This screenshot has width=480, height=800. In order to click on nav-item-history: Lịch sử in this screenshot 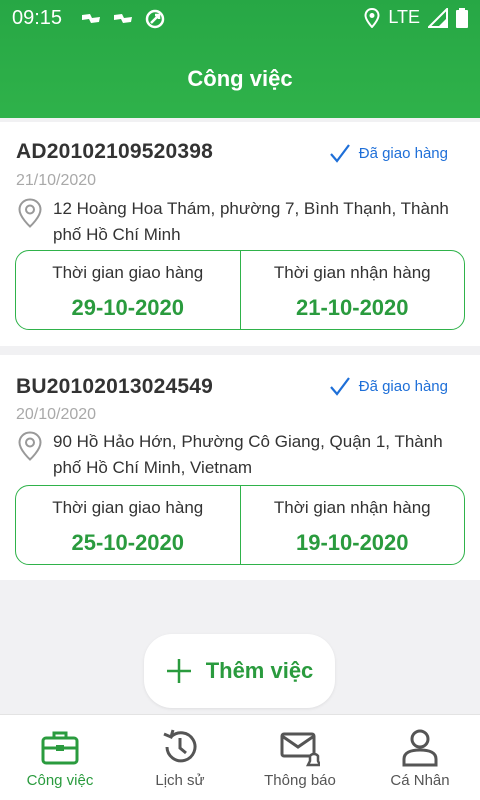, I will do `click(180, 757)`.